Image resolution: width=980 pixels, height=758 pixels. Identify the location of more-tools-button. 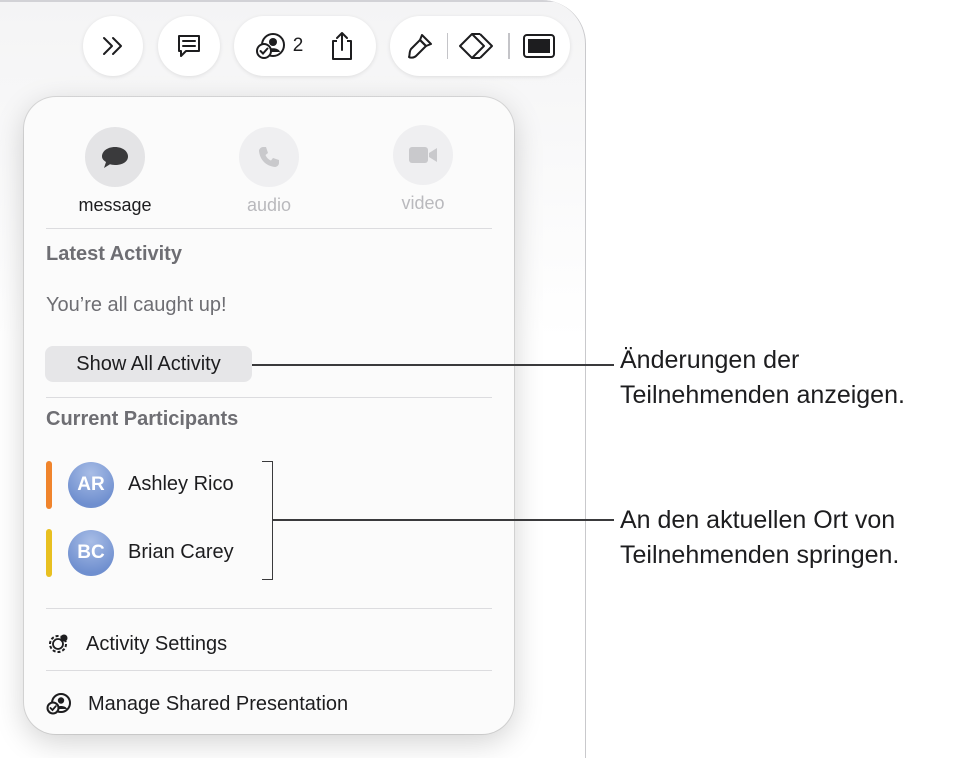
(113, 46).